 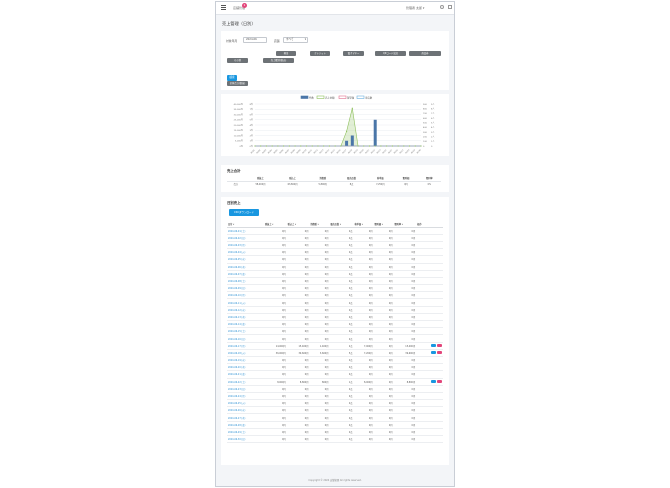 What do you see at coordinates (238, 120) in the screenshot?
I see `y-tick-label: 25,000円` at bounding box center [238, 120].